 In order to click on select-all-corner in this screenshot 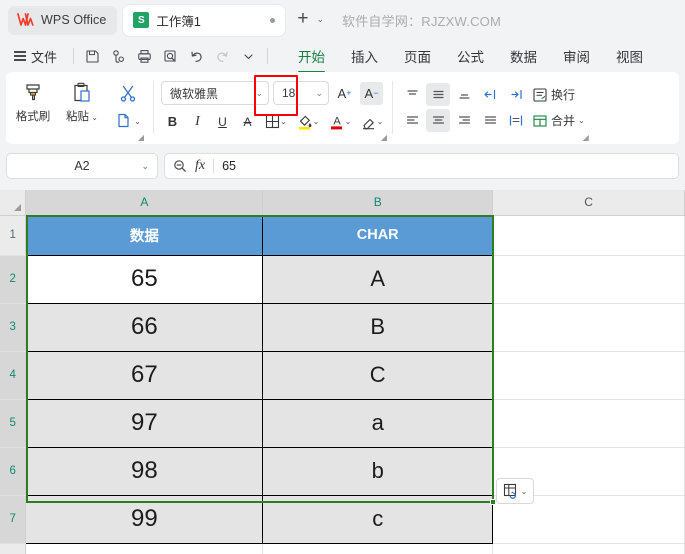, I will do `click(13, 203)`.